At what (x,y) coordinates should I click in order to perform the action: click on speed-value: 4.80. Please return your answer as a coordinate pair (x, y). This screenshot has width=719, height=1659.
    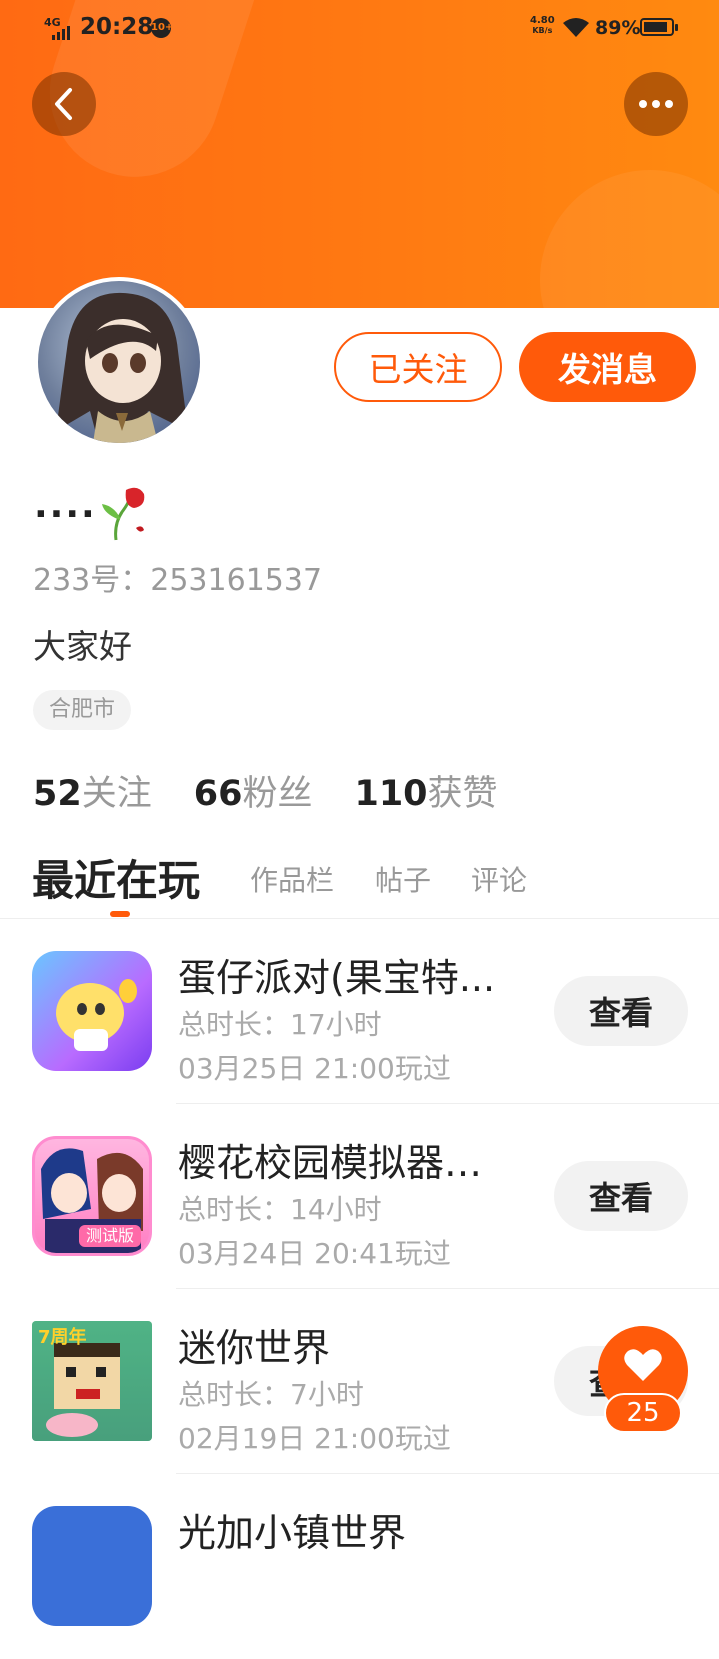
    Looking at the image, I should click on (542, 20).